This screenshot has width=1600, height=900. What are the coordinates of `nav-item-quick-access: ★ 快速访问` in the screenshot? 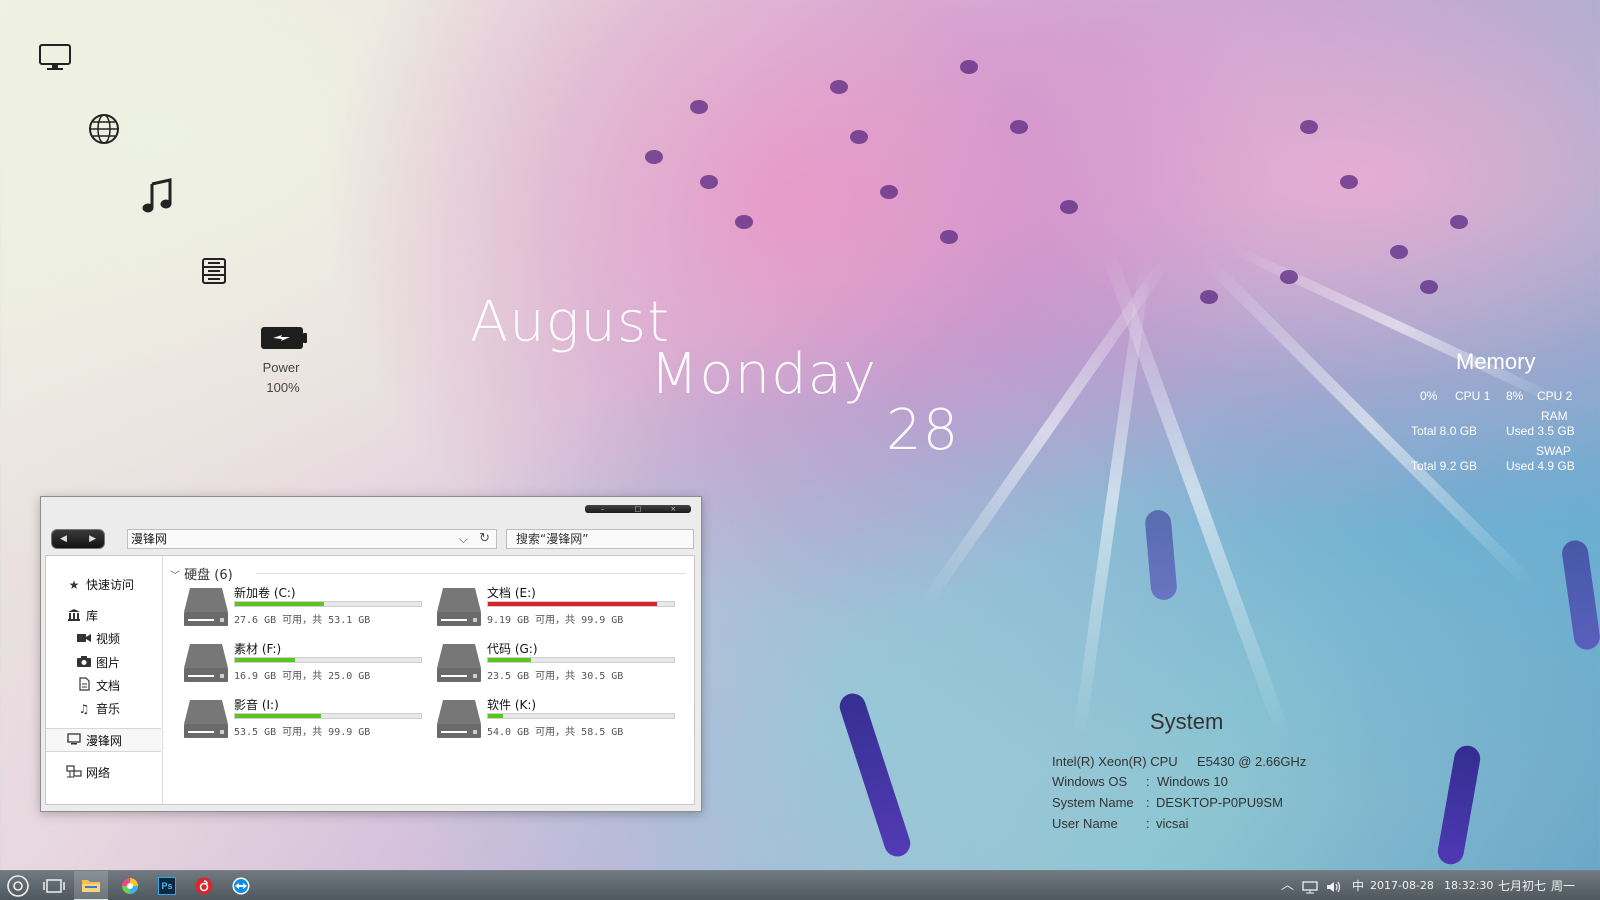 It's located at (100, 584).